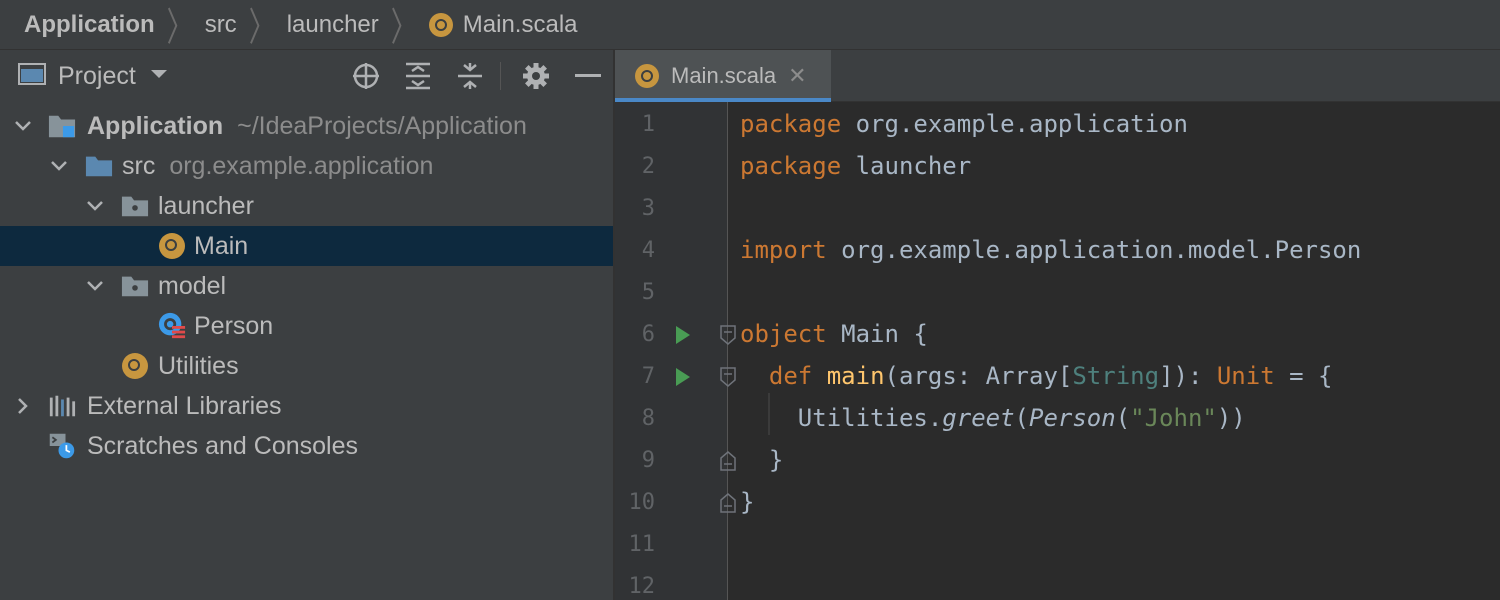  I want to click on tree-item-main: Main, so click(306, 246).